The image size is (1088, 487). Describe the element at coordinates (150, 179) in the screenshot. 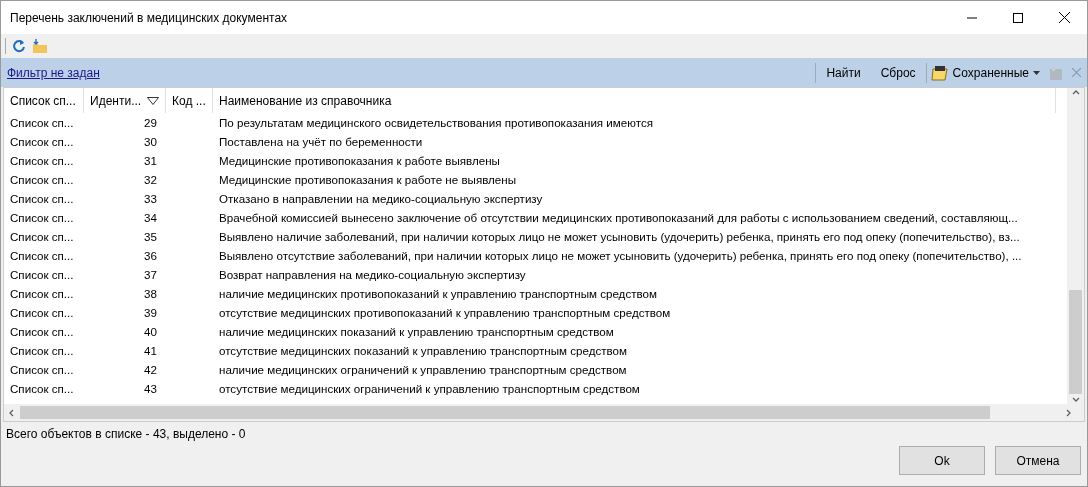

I see `table-cell-text: 32` at that location.